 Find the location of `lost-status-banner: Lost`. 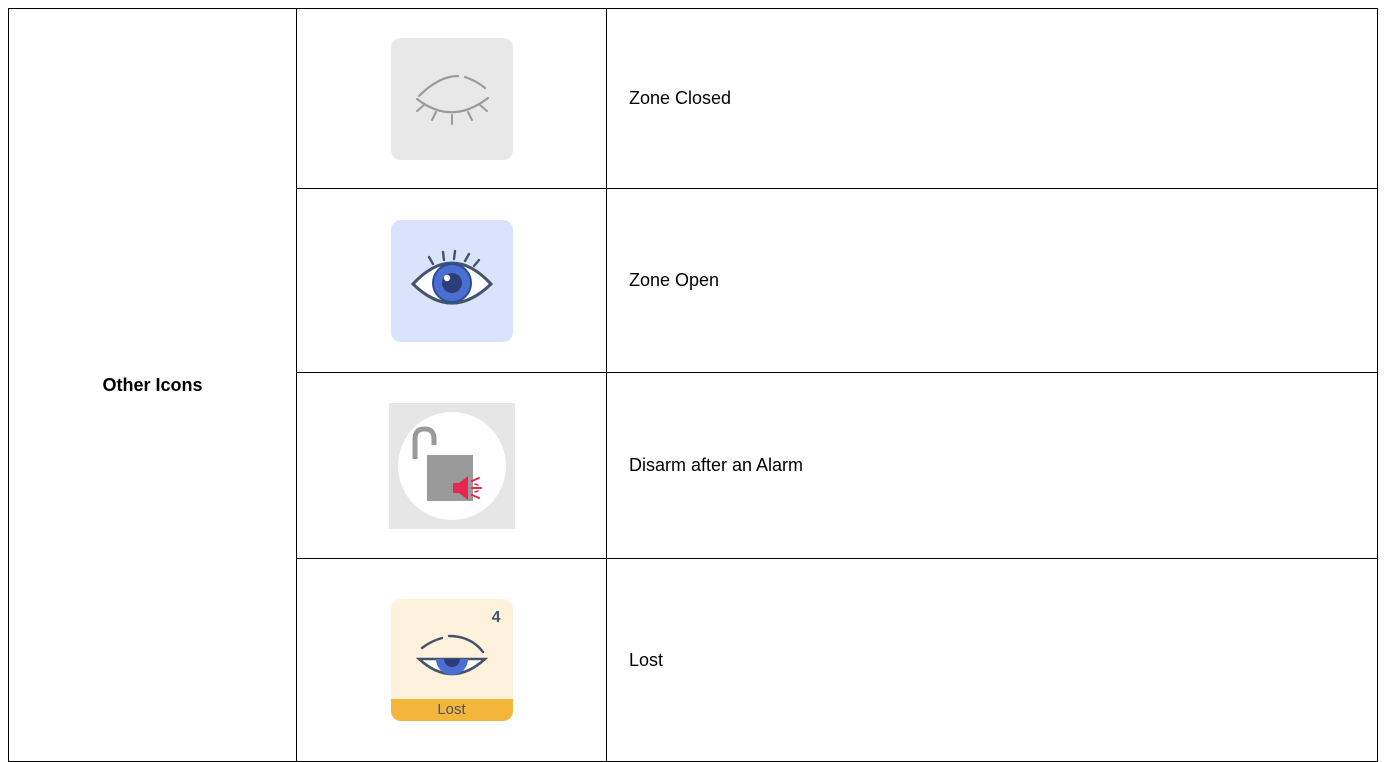

lost-status-banner: Lost is located at coordinates (451, 710).